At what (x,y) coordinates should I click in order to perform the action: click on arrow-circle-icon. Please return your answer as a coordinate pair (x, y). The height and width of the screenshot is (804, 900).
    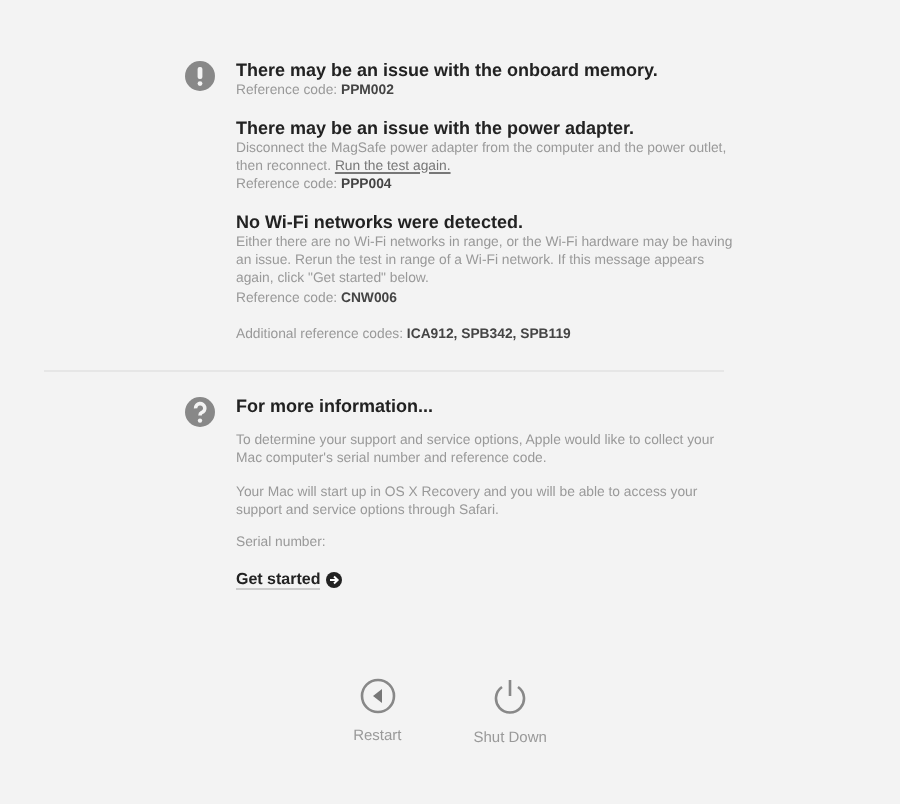
    Looking at the image, I should click on (334, 580).